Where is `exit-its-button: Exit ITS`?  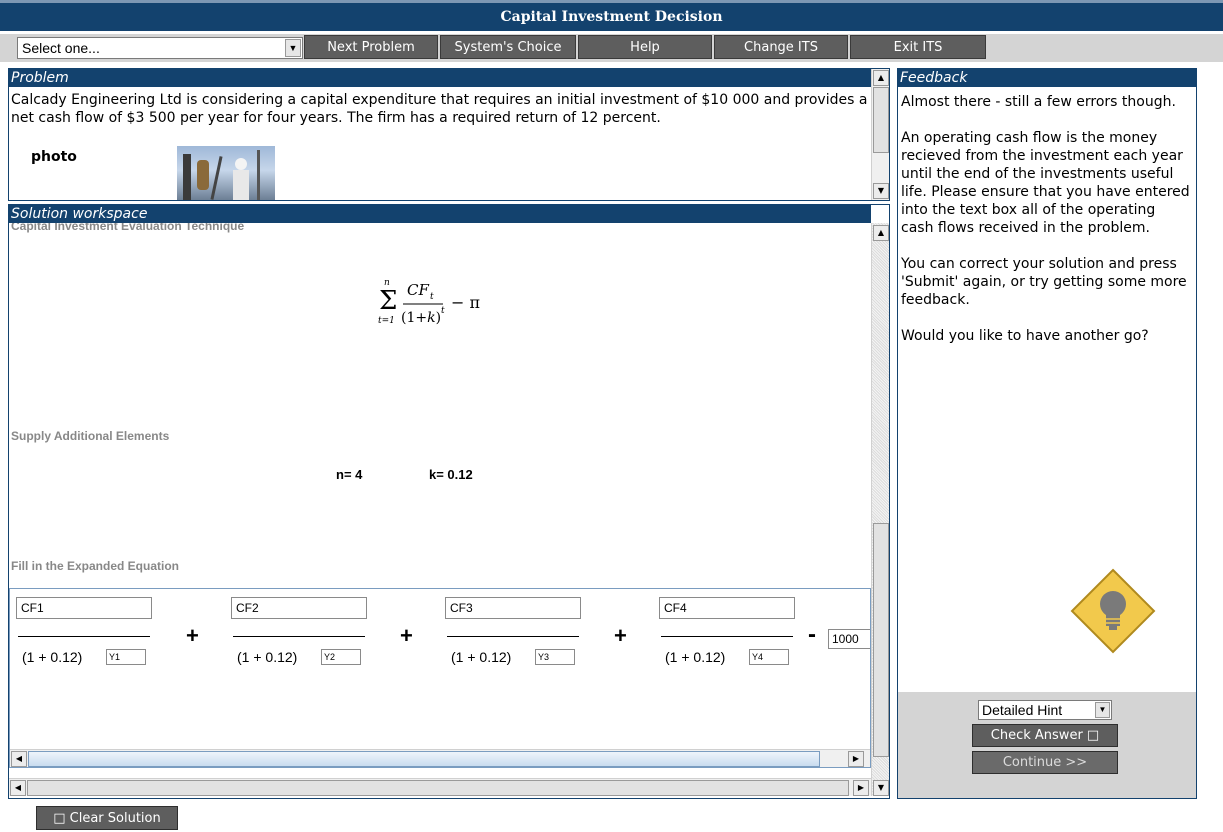
exit-its-button: Exit ITS is located at coordinates (918, 47).